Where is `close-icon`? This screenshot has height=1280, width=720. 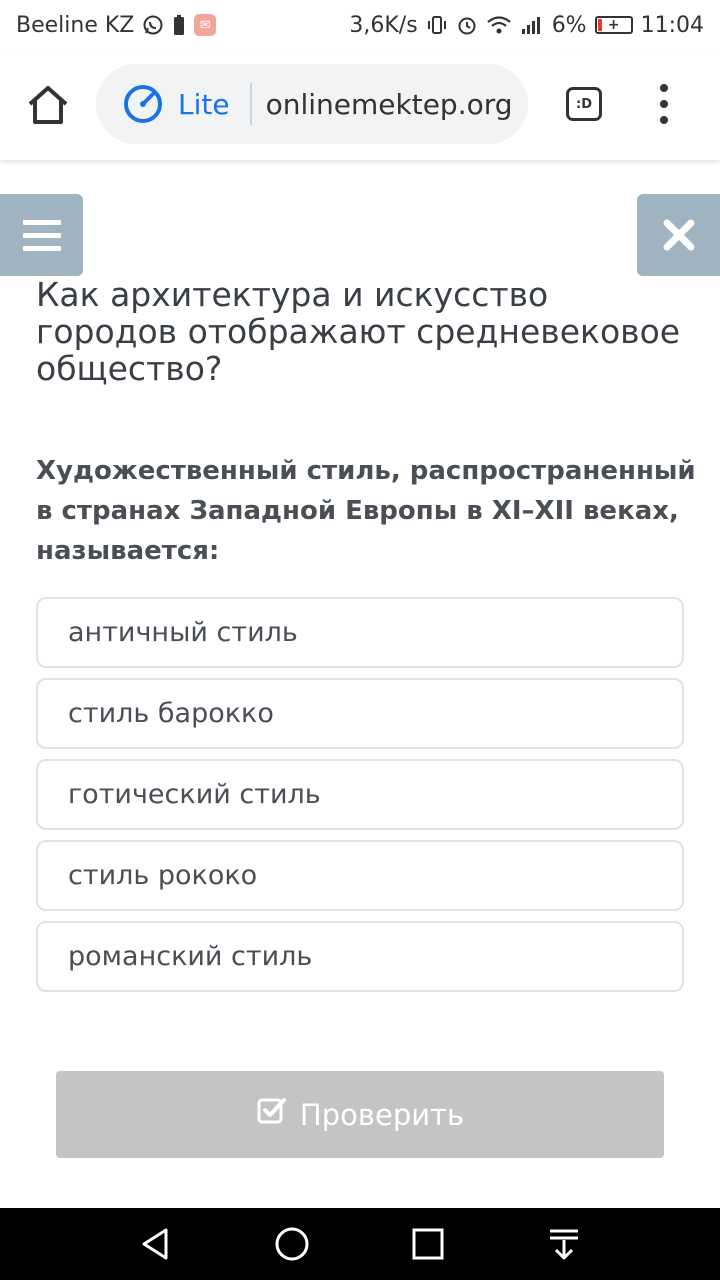 close-icon is located at coordinates (678, 235).